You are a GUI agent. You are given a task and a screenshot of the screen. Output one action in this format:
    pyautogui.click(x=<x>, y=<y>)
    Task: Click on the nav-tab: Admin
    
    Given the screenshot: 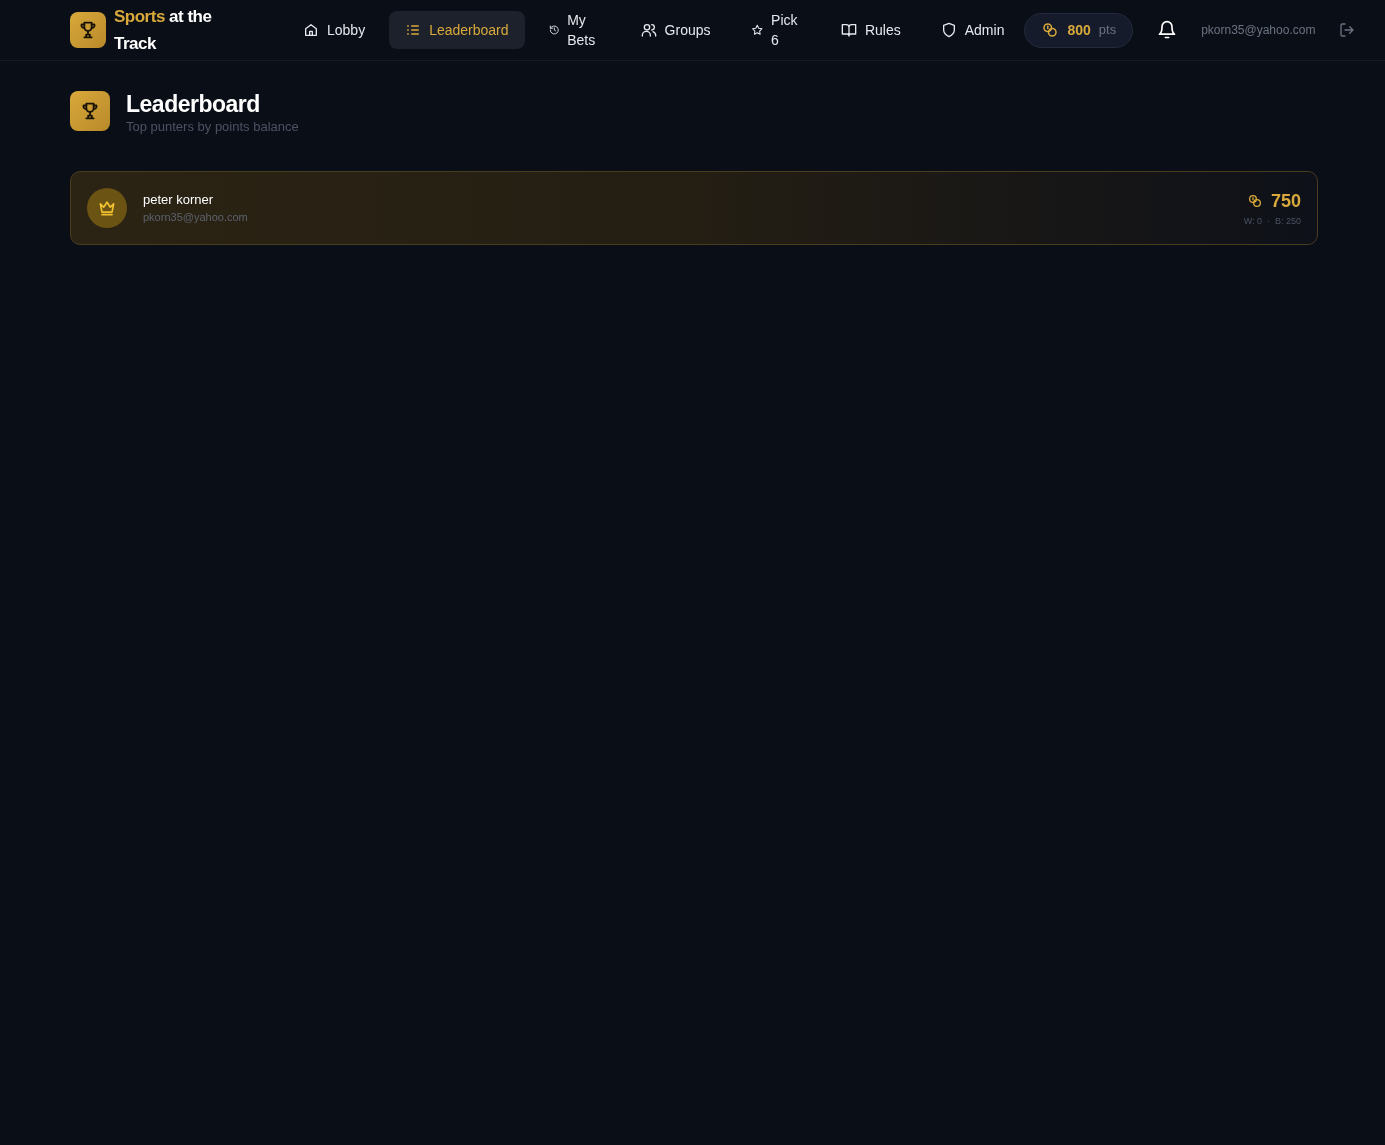 What is the action you would take?
    pyautogui.click(x=972, y=30)
    